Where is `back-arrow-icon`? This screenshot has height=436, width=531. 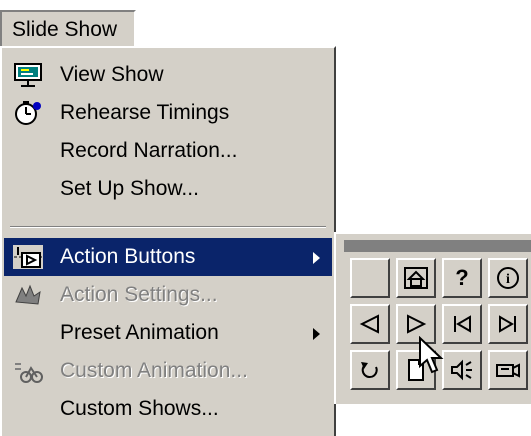 back-arrow-icon is located at coordinates (369, 324).